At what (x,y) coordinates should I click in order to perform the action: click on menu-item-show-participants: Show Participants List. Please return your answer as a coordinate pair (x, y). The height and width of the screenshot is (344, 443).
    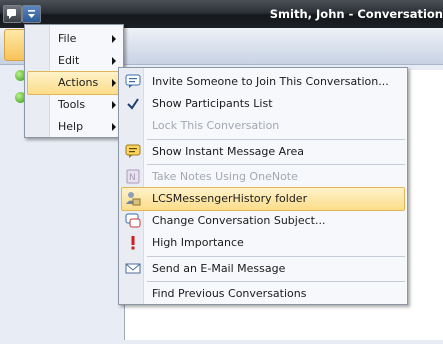
    Looking at the image, I should click on (263, 104).